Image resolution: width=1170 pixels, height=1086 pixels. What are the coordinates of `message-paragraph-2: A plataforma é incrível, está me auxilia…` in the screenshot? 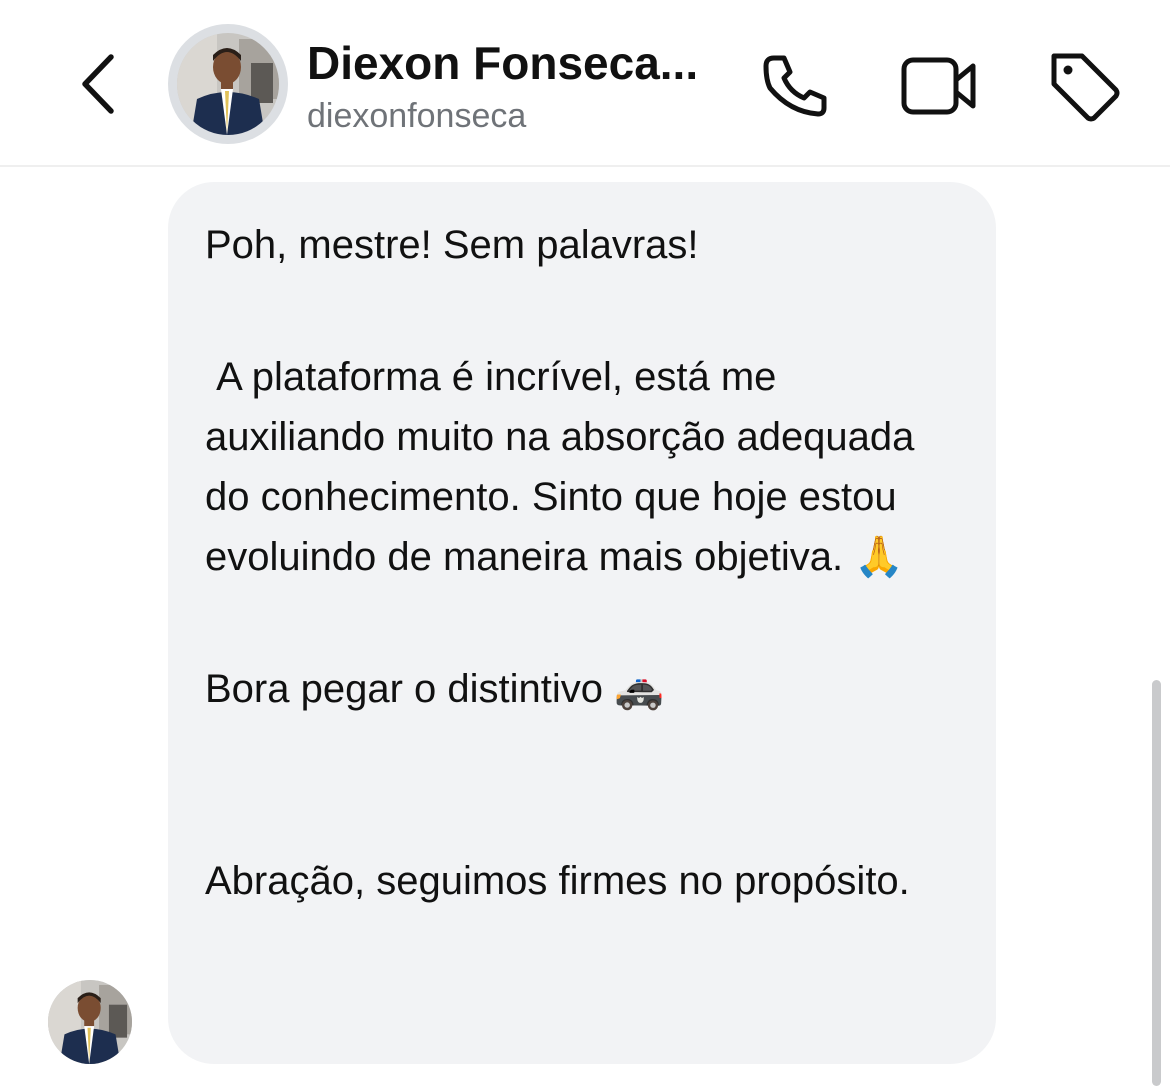 It's located at (565, 467).